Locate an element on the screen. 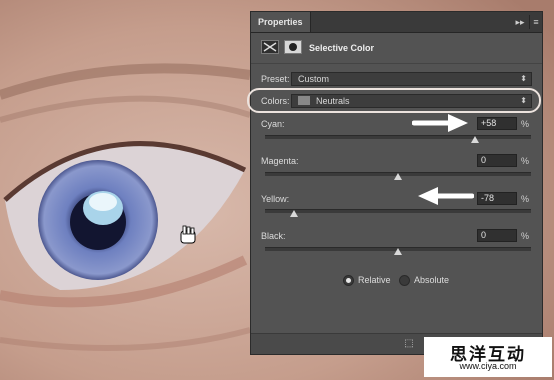  colors-highlight-outline is located at coordinates (394, 100).